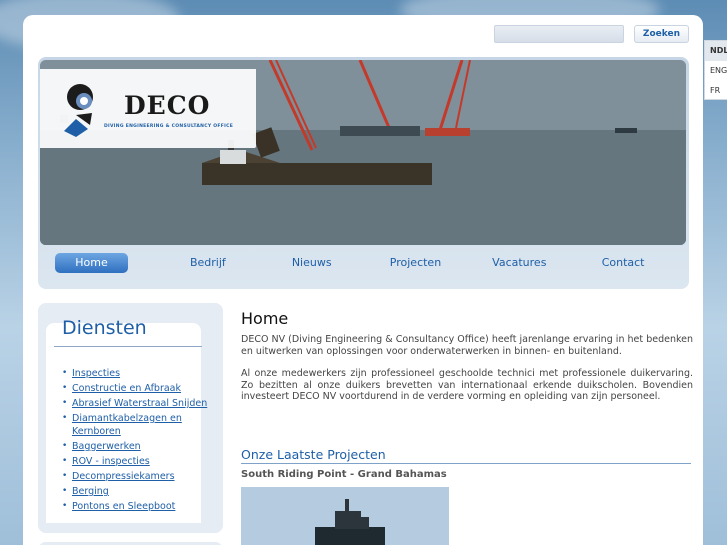 The image size is (727, 545). I want to click on service-link-waterstraal: Abrasief Waterstraal Snijden, so click(139, 403).